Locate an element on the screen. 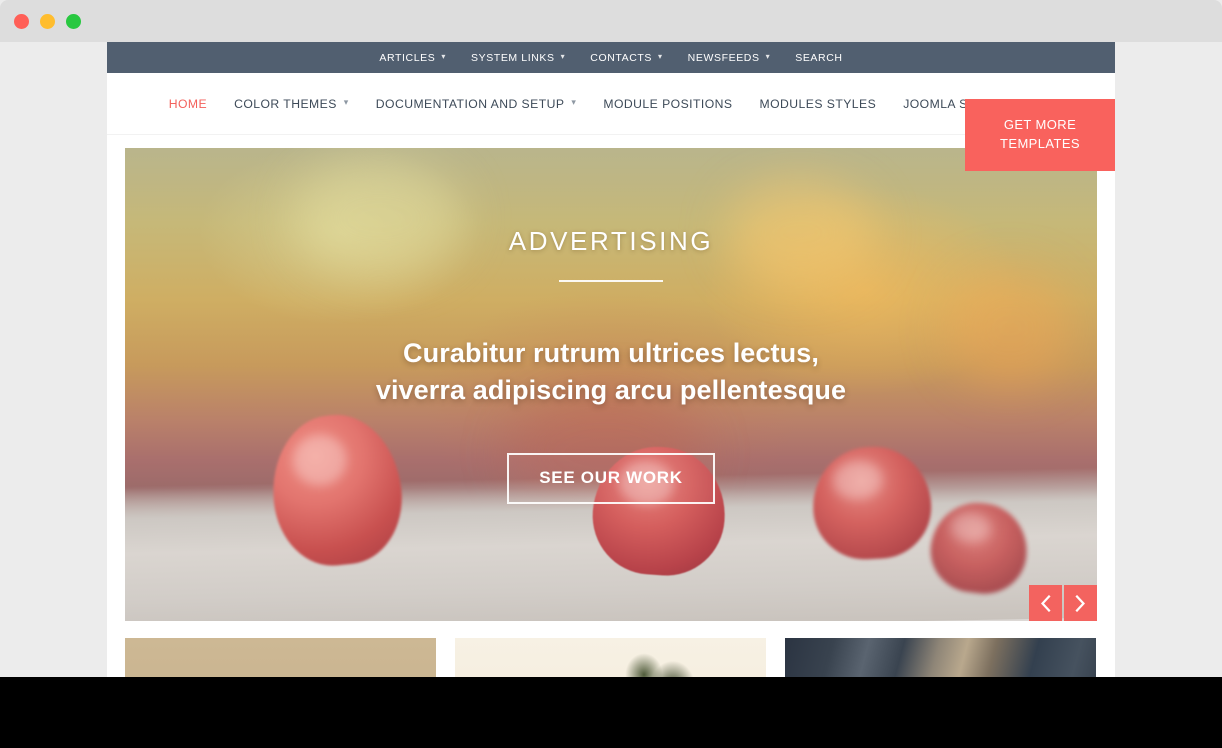 The image size is (1222, 748). topbar-item-label: CONTACTS is located at coordinates (621, 57).